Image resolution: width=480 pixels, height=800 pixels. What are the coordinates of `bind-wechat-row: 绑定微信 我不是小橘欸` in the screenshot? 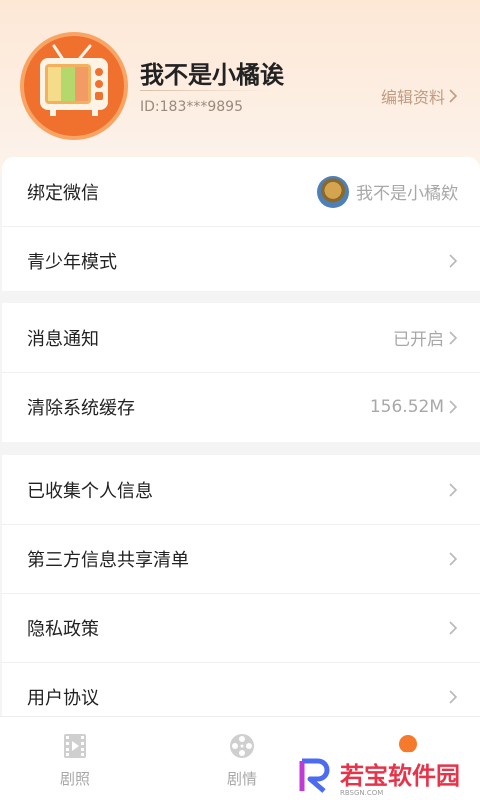 It's located at (241, 191).